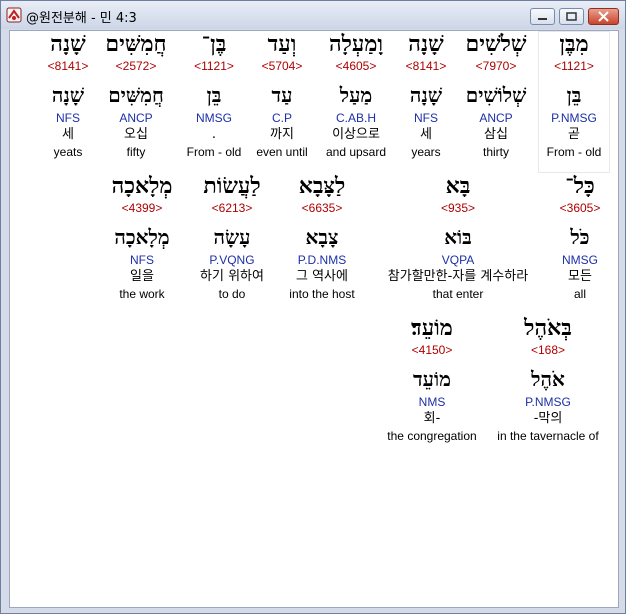 The width and height of the screenshot is (626, 614). I want to click on lemma: מַעַל, so click(356, 95).